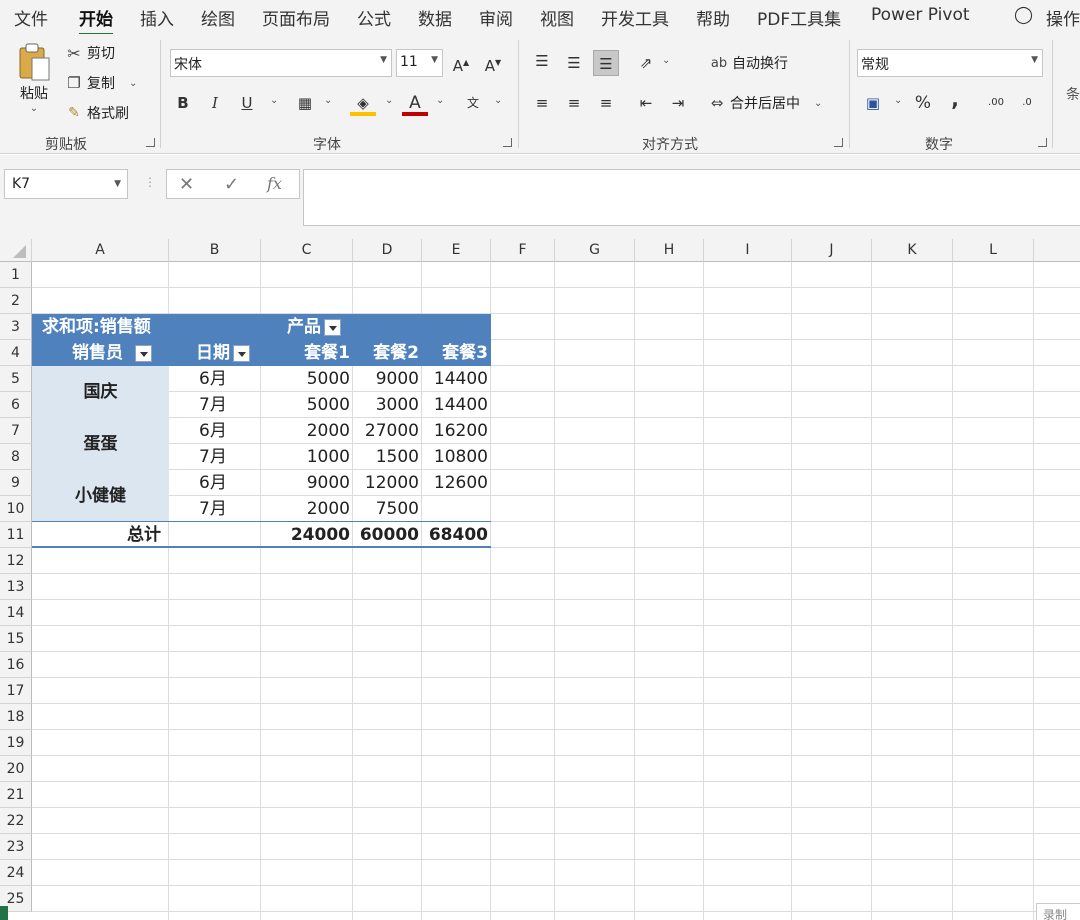 This screenshot has height=920, width=1080. I want to click on pivot-value-cell: 27000, so click(387, 431).